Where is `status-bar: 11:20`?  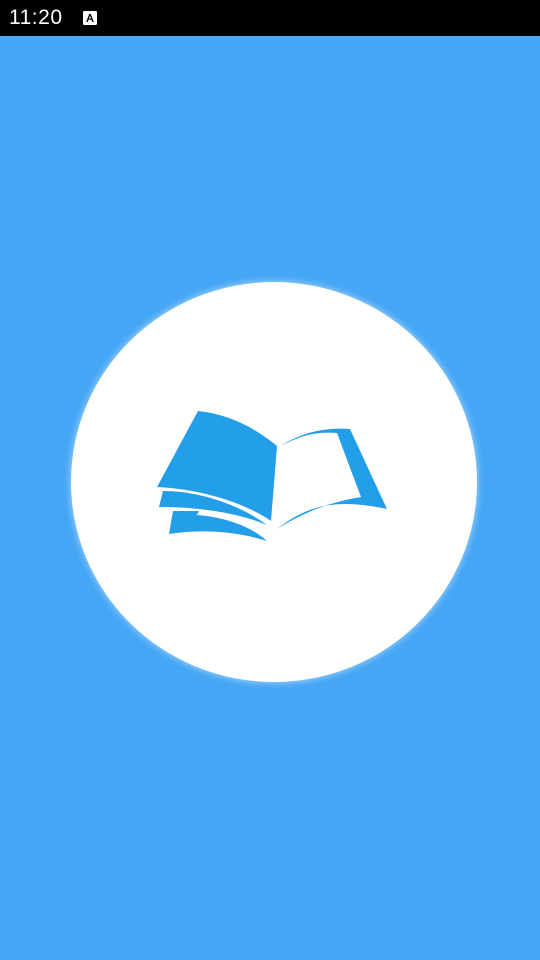
status-bar: 11:20 is located at coordinates (270, 18).